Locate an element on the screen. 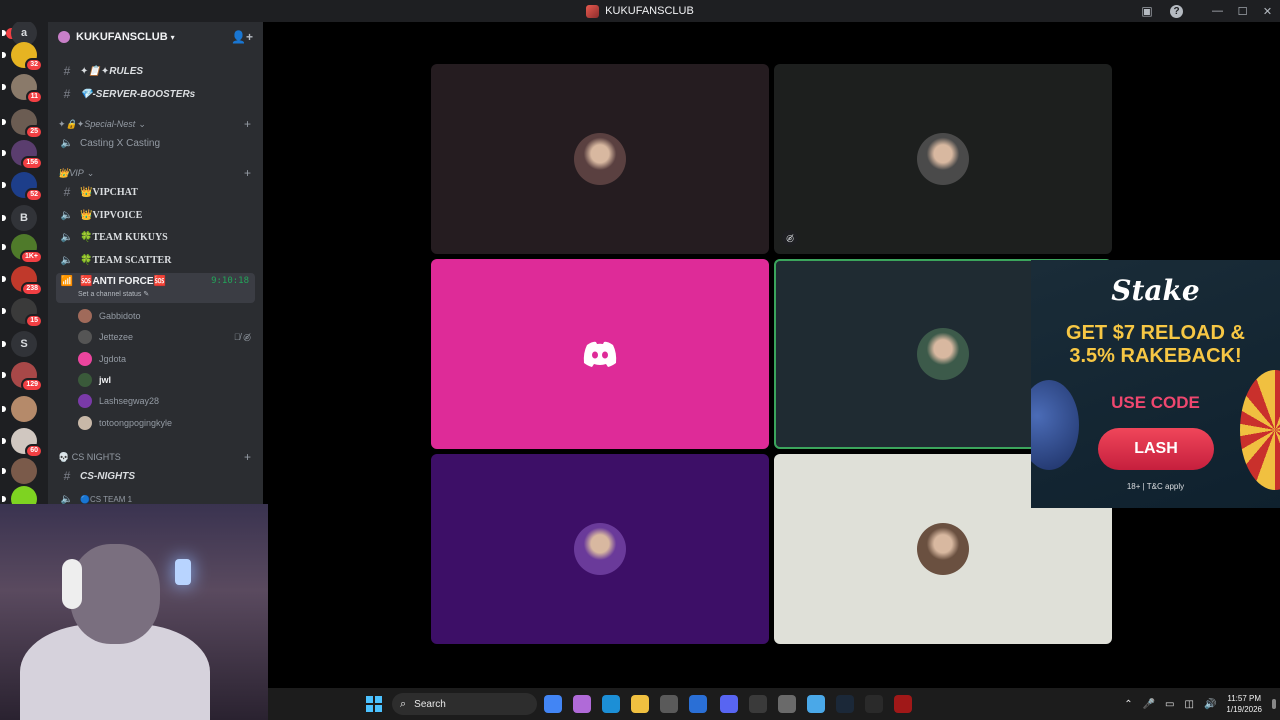  channel-vipvoice: 🔈 👑VIPVOICE is located at coordinates (155, 215).